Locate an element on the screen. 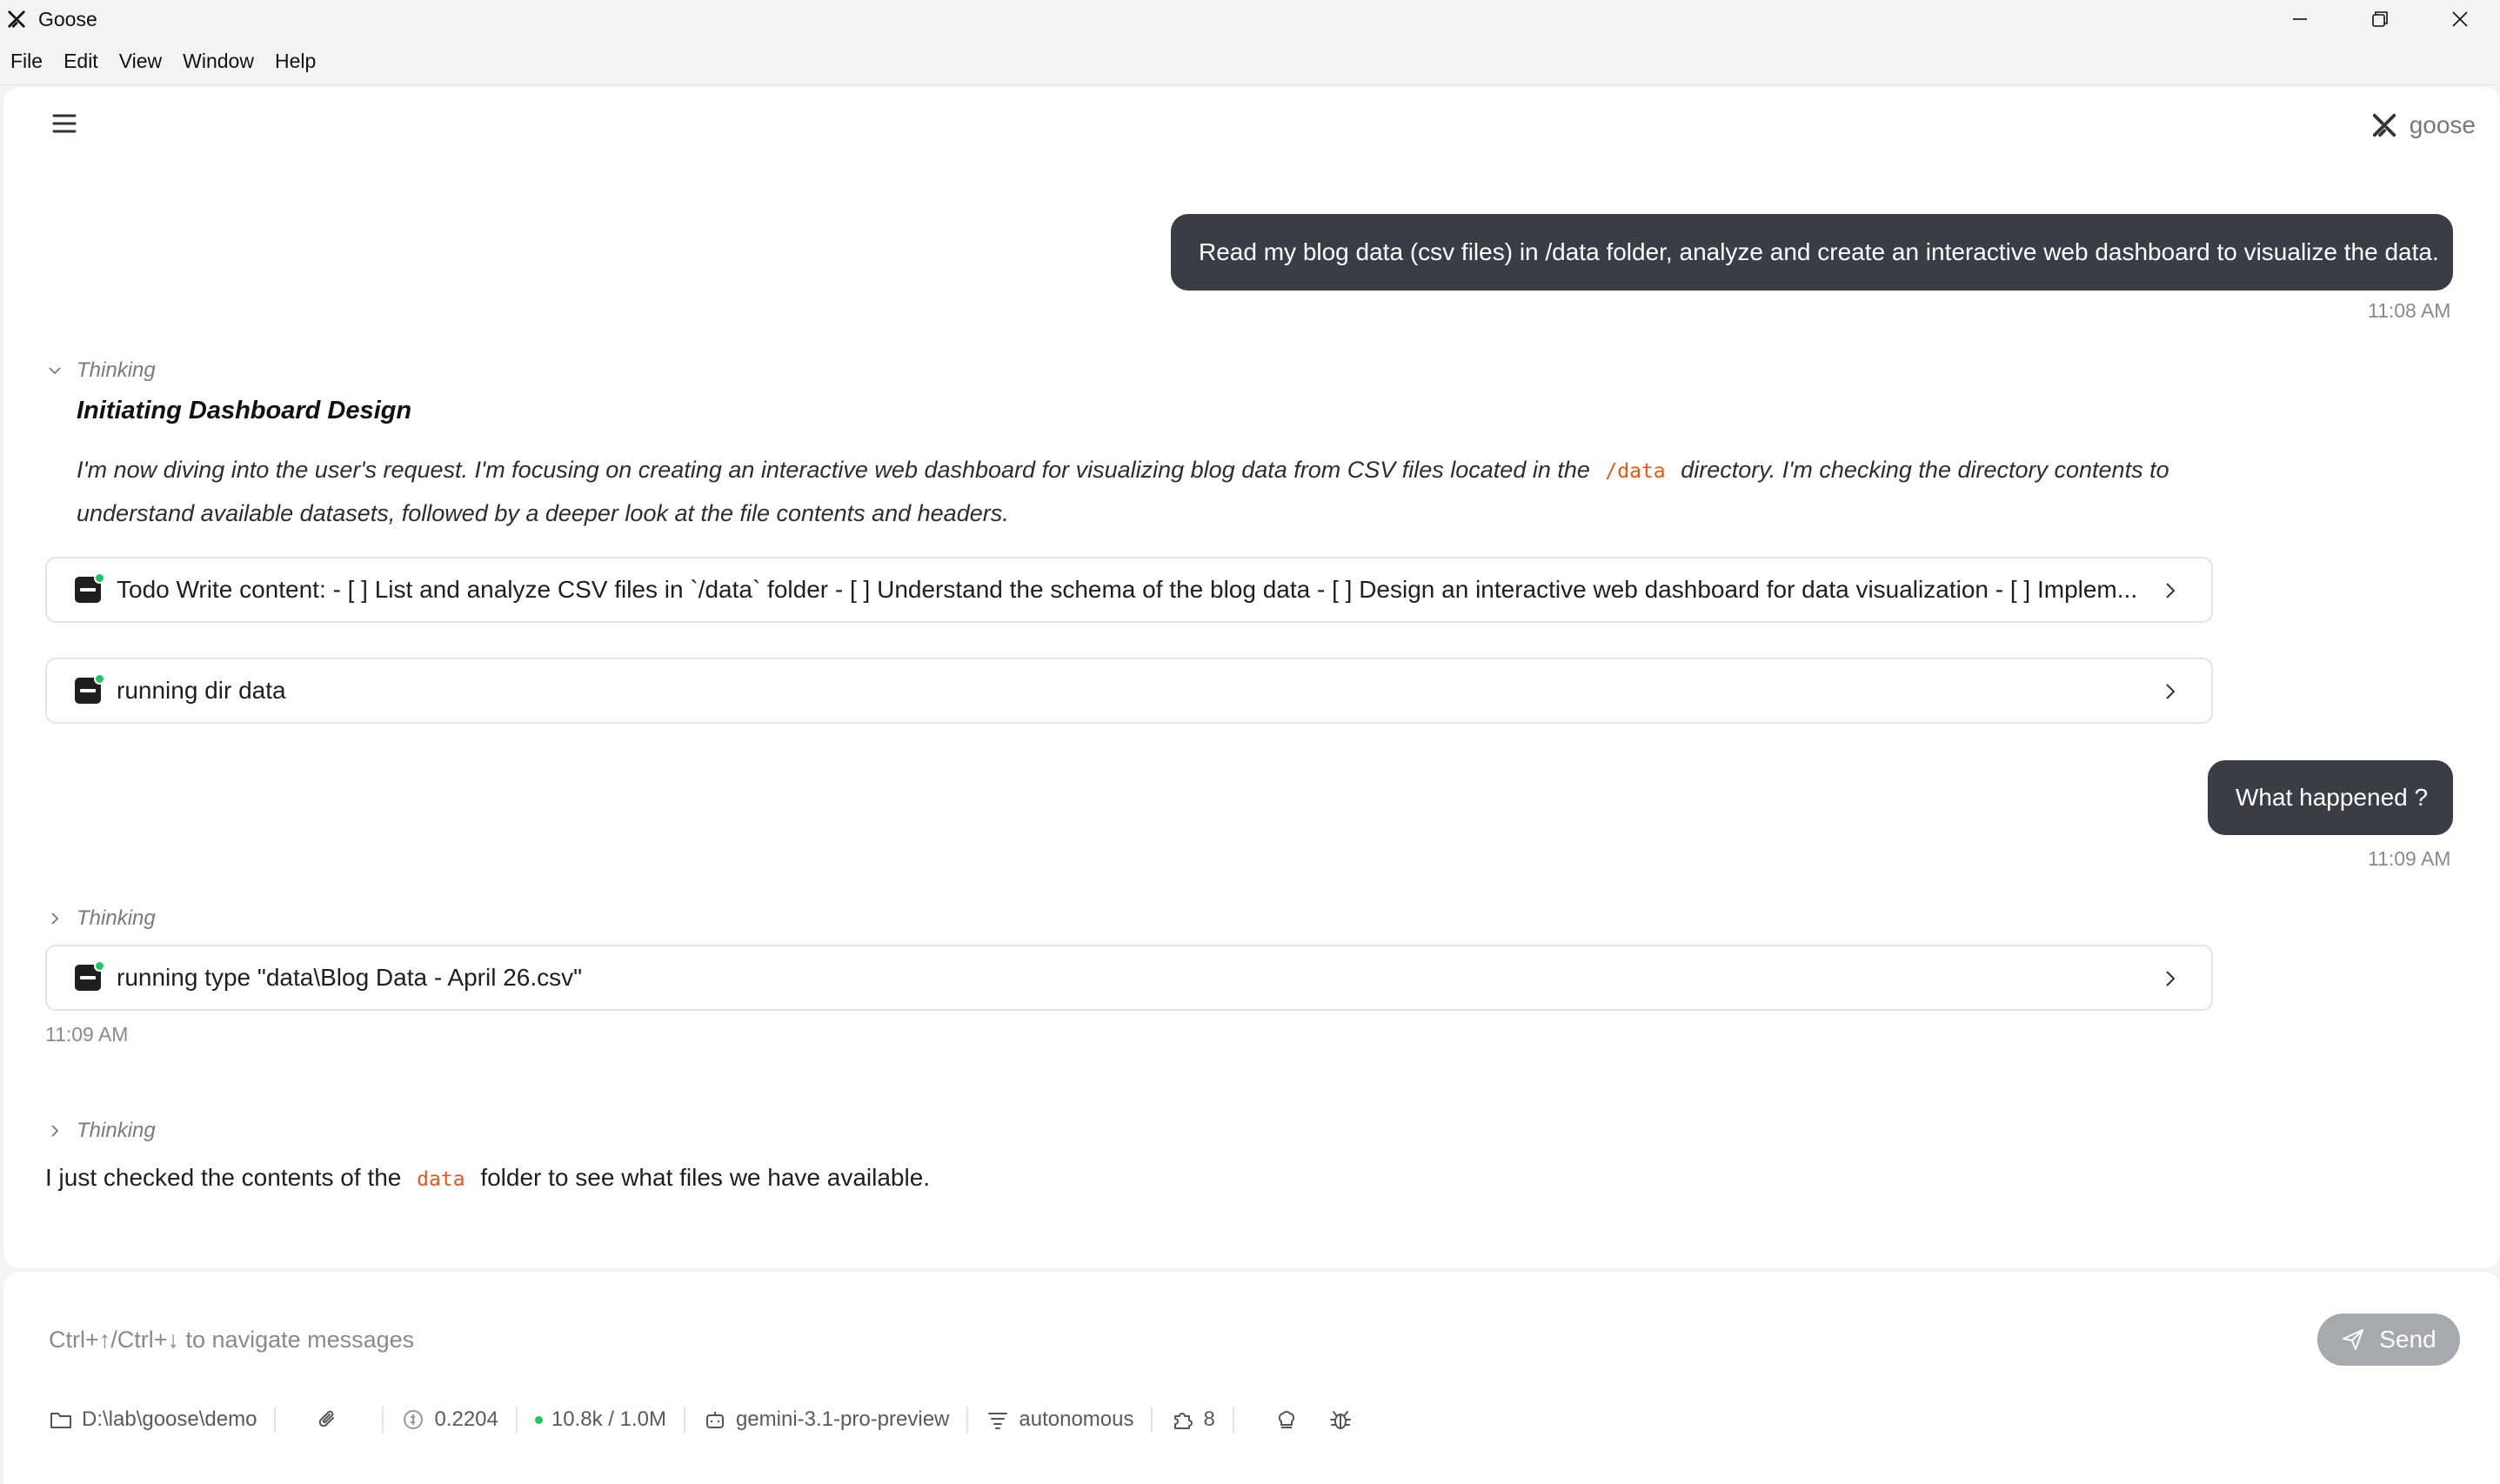 The image size is (2500, 1484). restore-icon is located at coordinates (2380, 19).